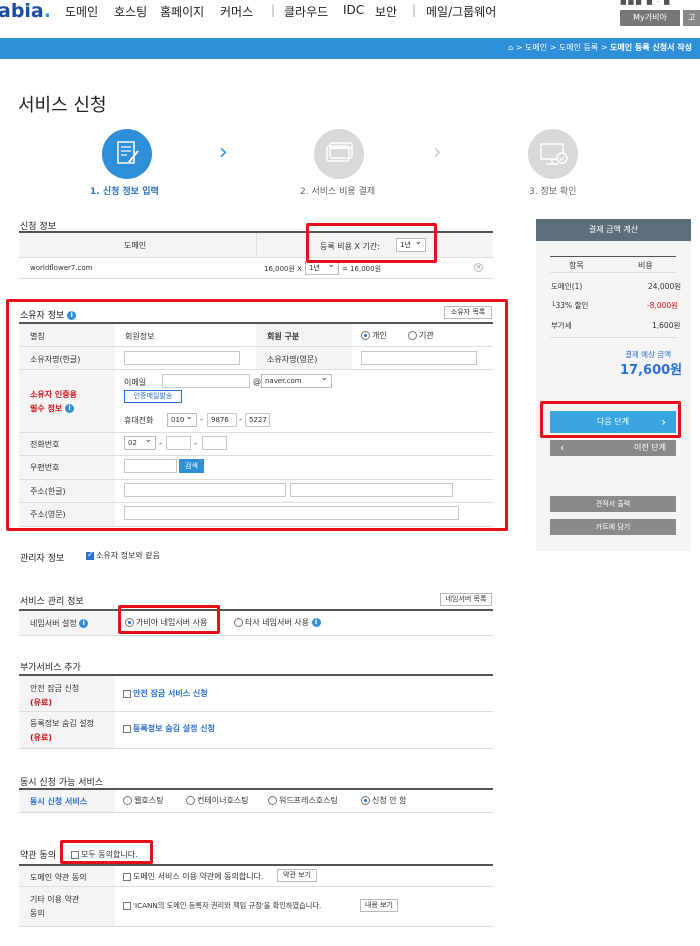 The width and height of the screenshot is (700, 946). I want to click on monitor-check-icon, so click(554, 154).